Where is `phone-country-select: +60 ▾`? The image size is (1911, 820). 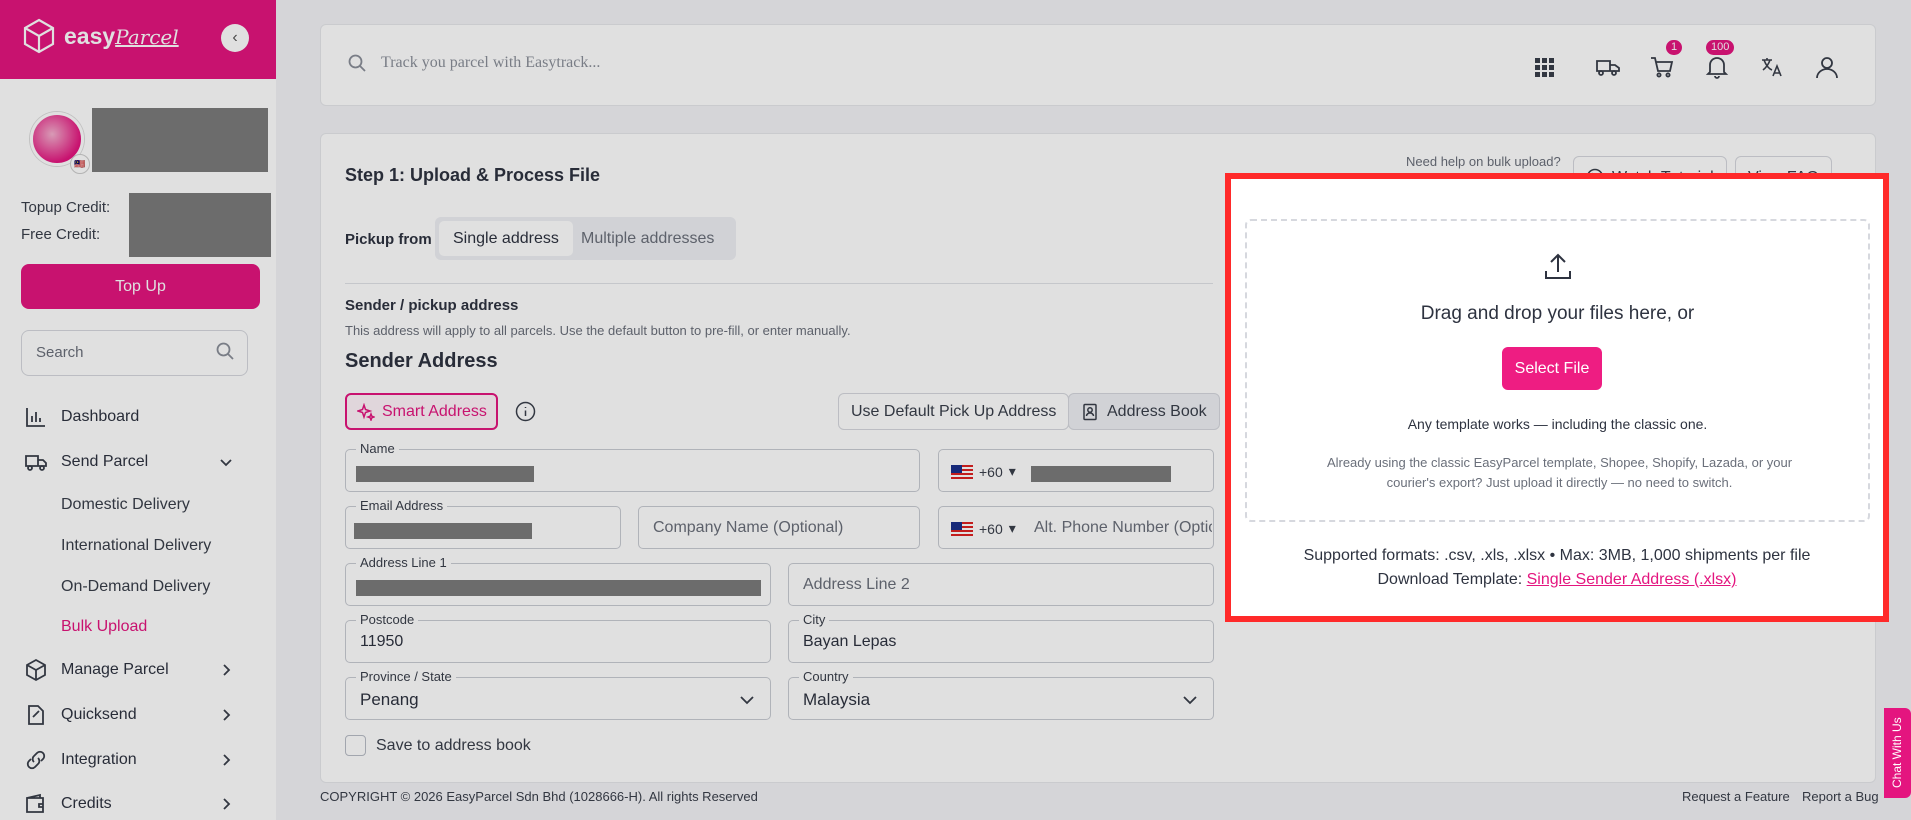
phone-country-select: +60 ▾ is located at coordinates (983, 471).